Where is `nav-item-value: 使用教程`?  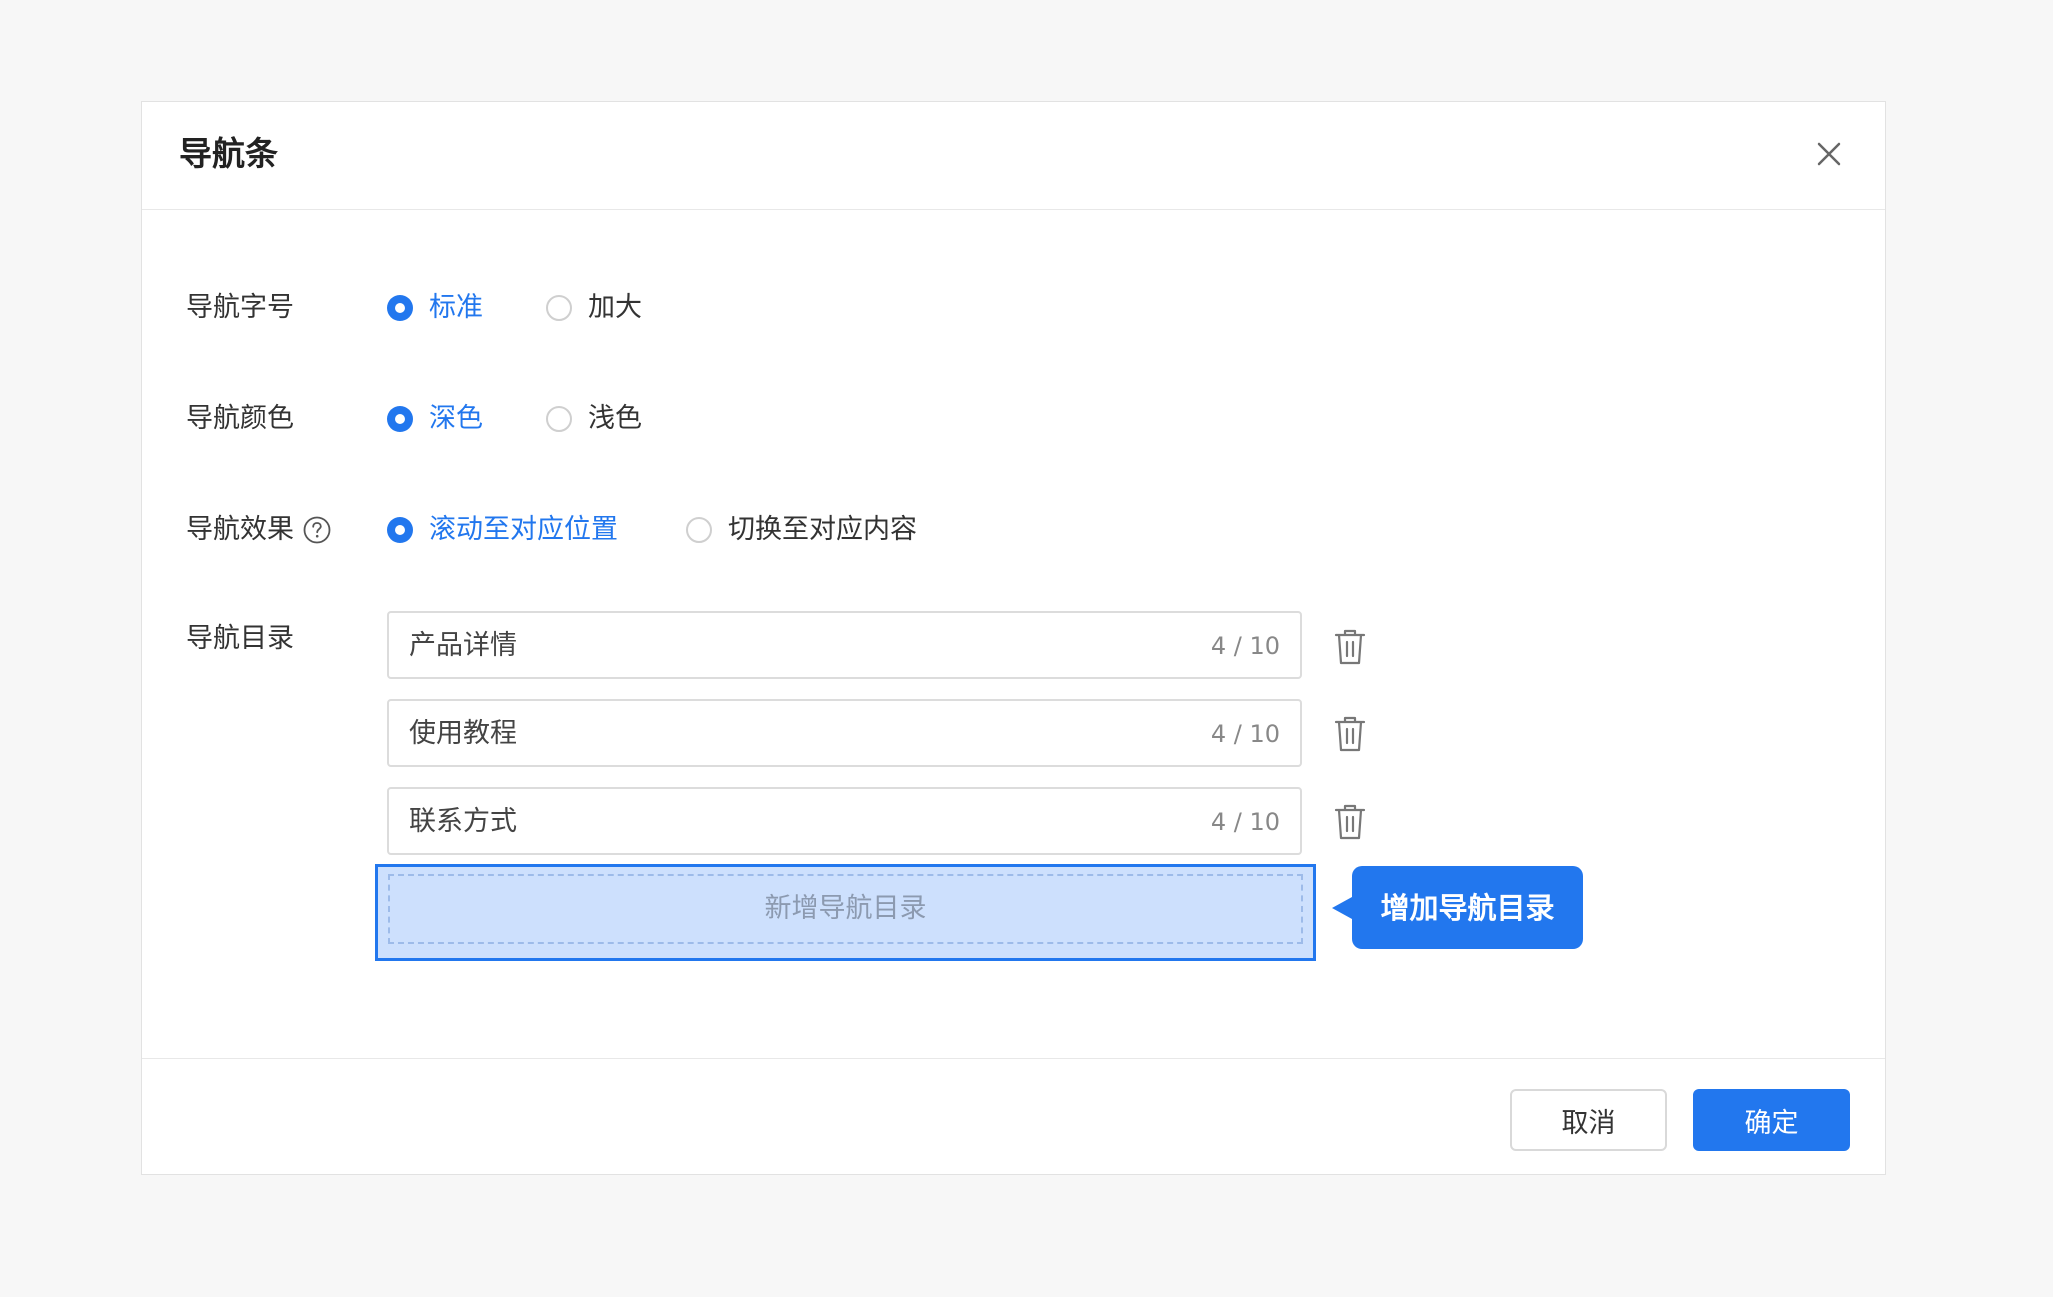 nav-item-value: 使用教程 is located at coordinates (463, 733).